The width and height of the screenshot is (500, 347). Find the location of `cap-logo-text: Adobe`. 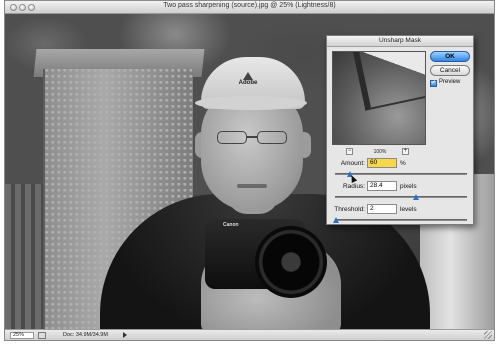

cap-logo-text: Adobe is located at coordinates (248, 83).